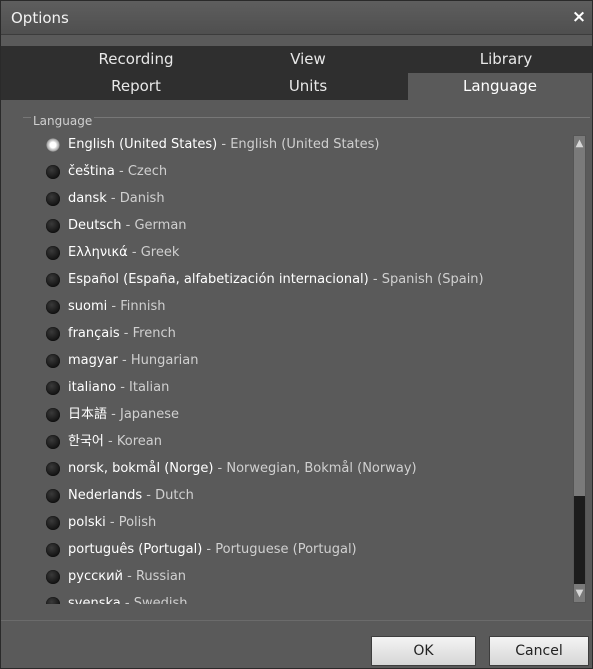 This screenshot has height=669, width=593. I want to click on language-option-label: français - French, so click(122, 334).